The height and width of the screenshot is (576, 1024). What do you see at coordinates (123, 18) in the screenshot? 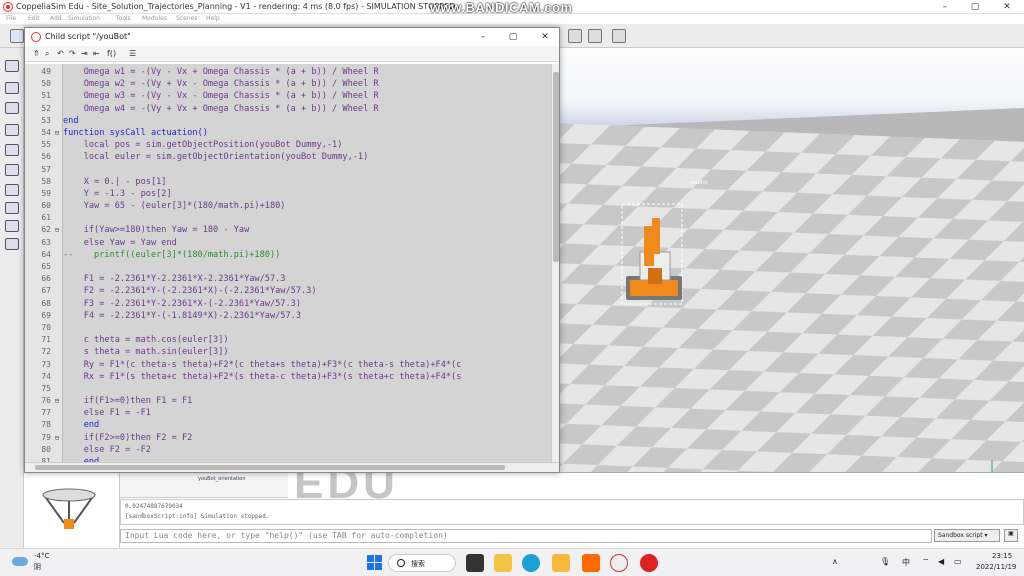
I see `menu-tools: Tools` at bounding box center [123, 18].